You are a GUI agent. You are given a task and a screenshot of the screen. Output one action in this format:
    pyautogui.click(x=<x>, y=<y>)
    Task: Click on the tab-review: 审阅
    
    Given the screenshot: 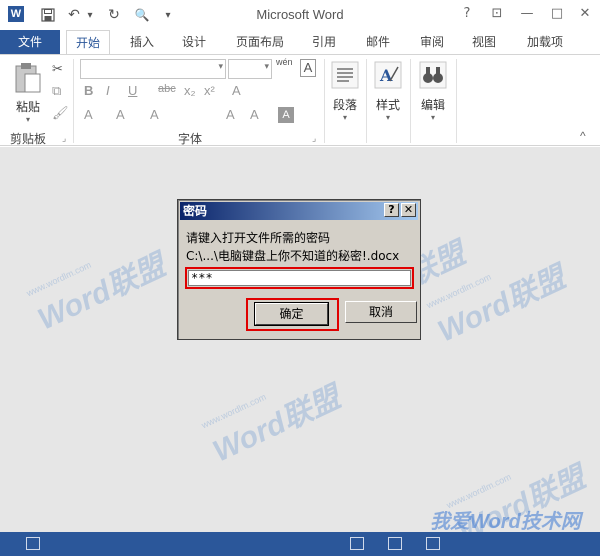 What is the action you would take?
    pyautogui.click(x=432, y=42)
    